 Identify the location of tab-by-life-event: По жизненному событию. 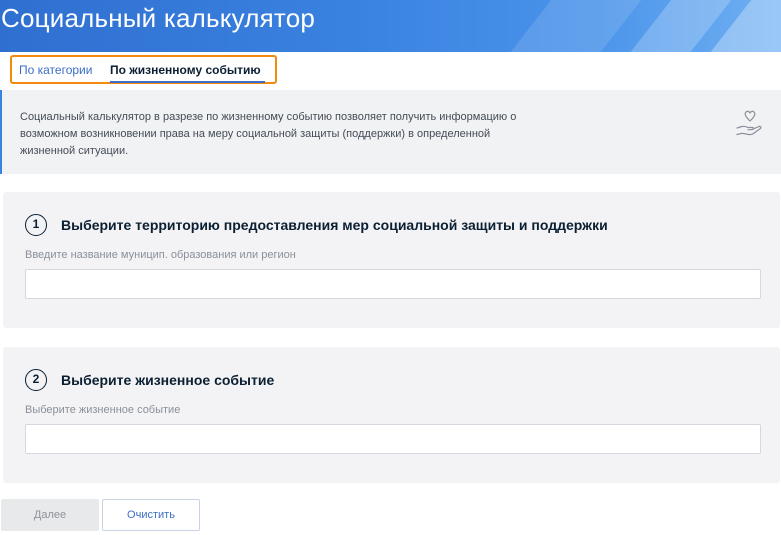
(185, 70).